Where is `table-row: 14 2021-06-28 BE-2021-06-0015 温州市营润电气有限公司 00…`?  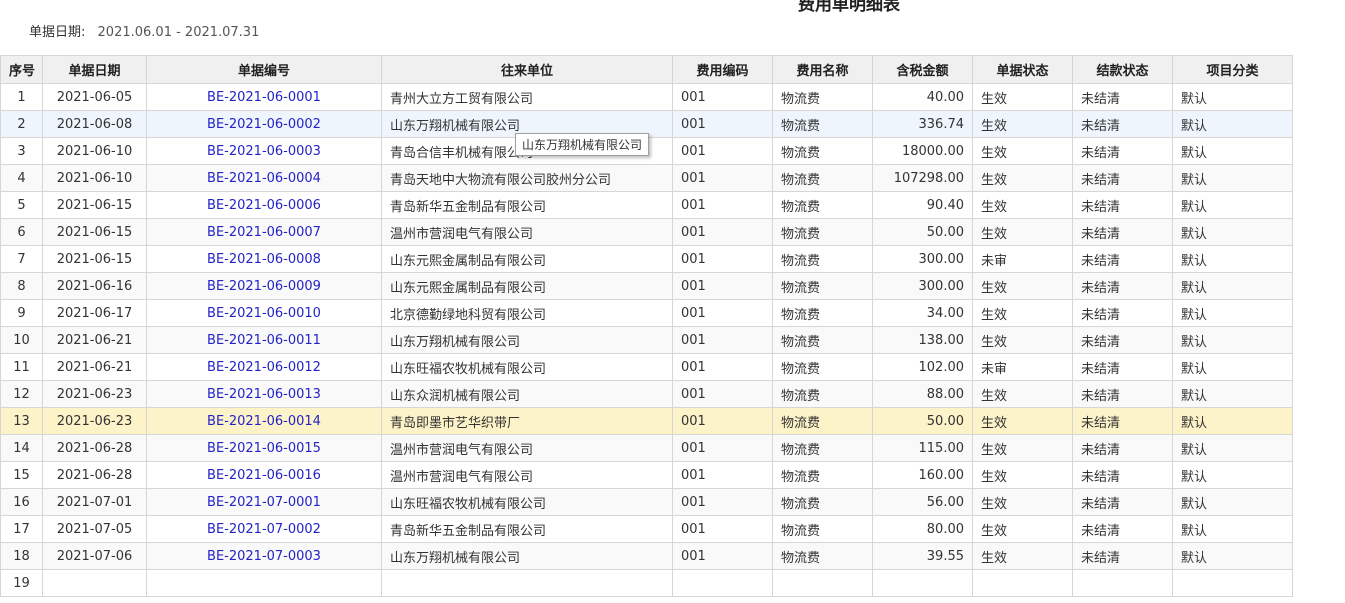
table-row: 14 2021-06-28 BE-2021-06-0015 温州市营润电气有限公司 00… is located at coordinates (646, 448).